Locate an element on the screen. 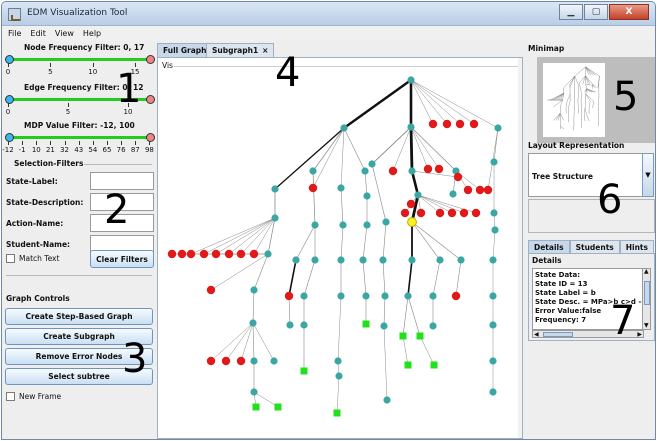  tab-details: Details is located at coordinates (549, 246).